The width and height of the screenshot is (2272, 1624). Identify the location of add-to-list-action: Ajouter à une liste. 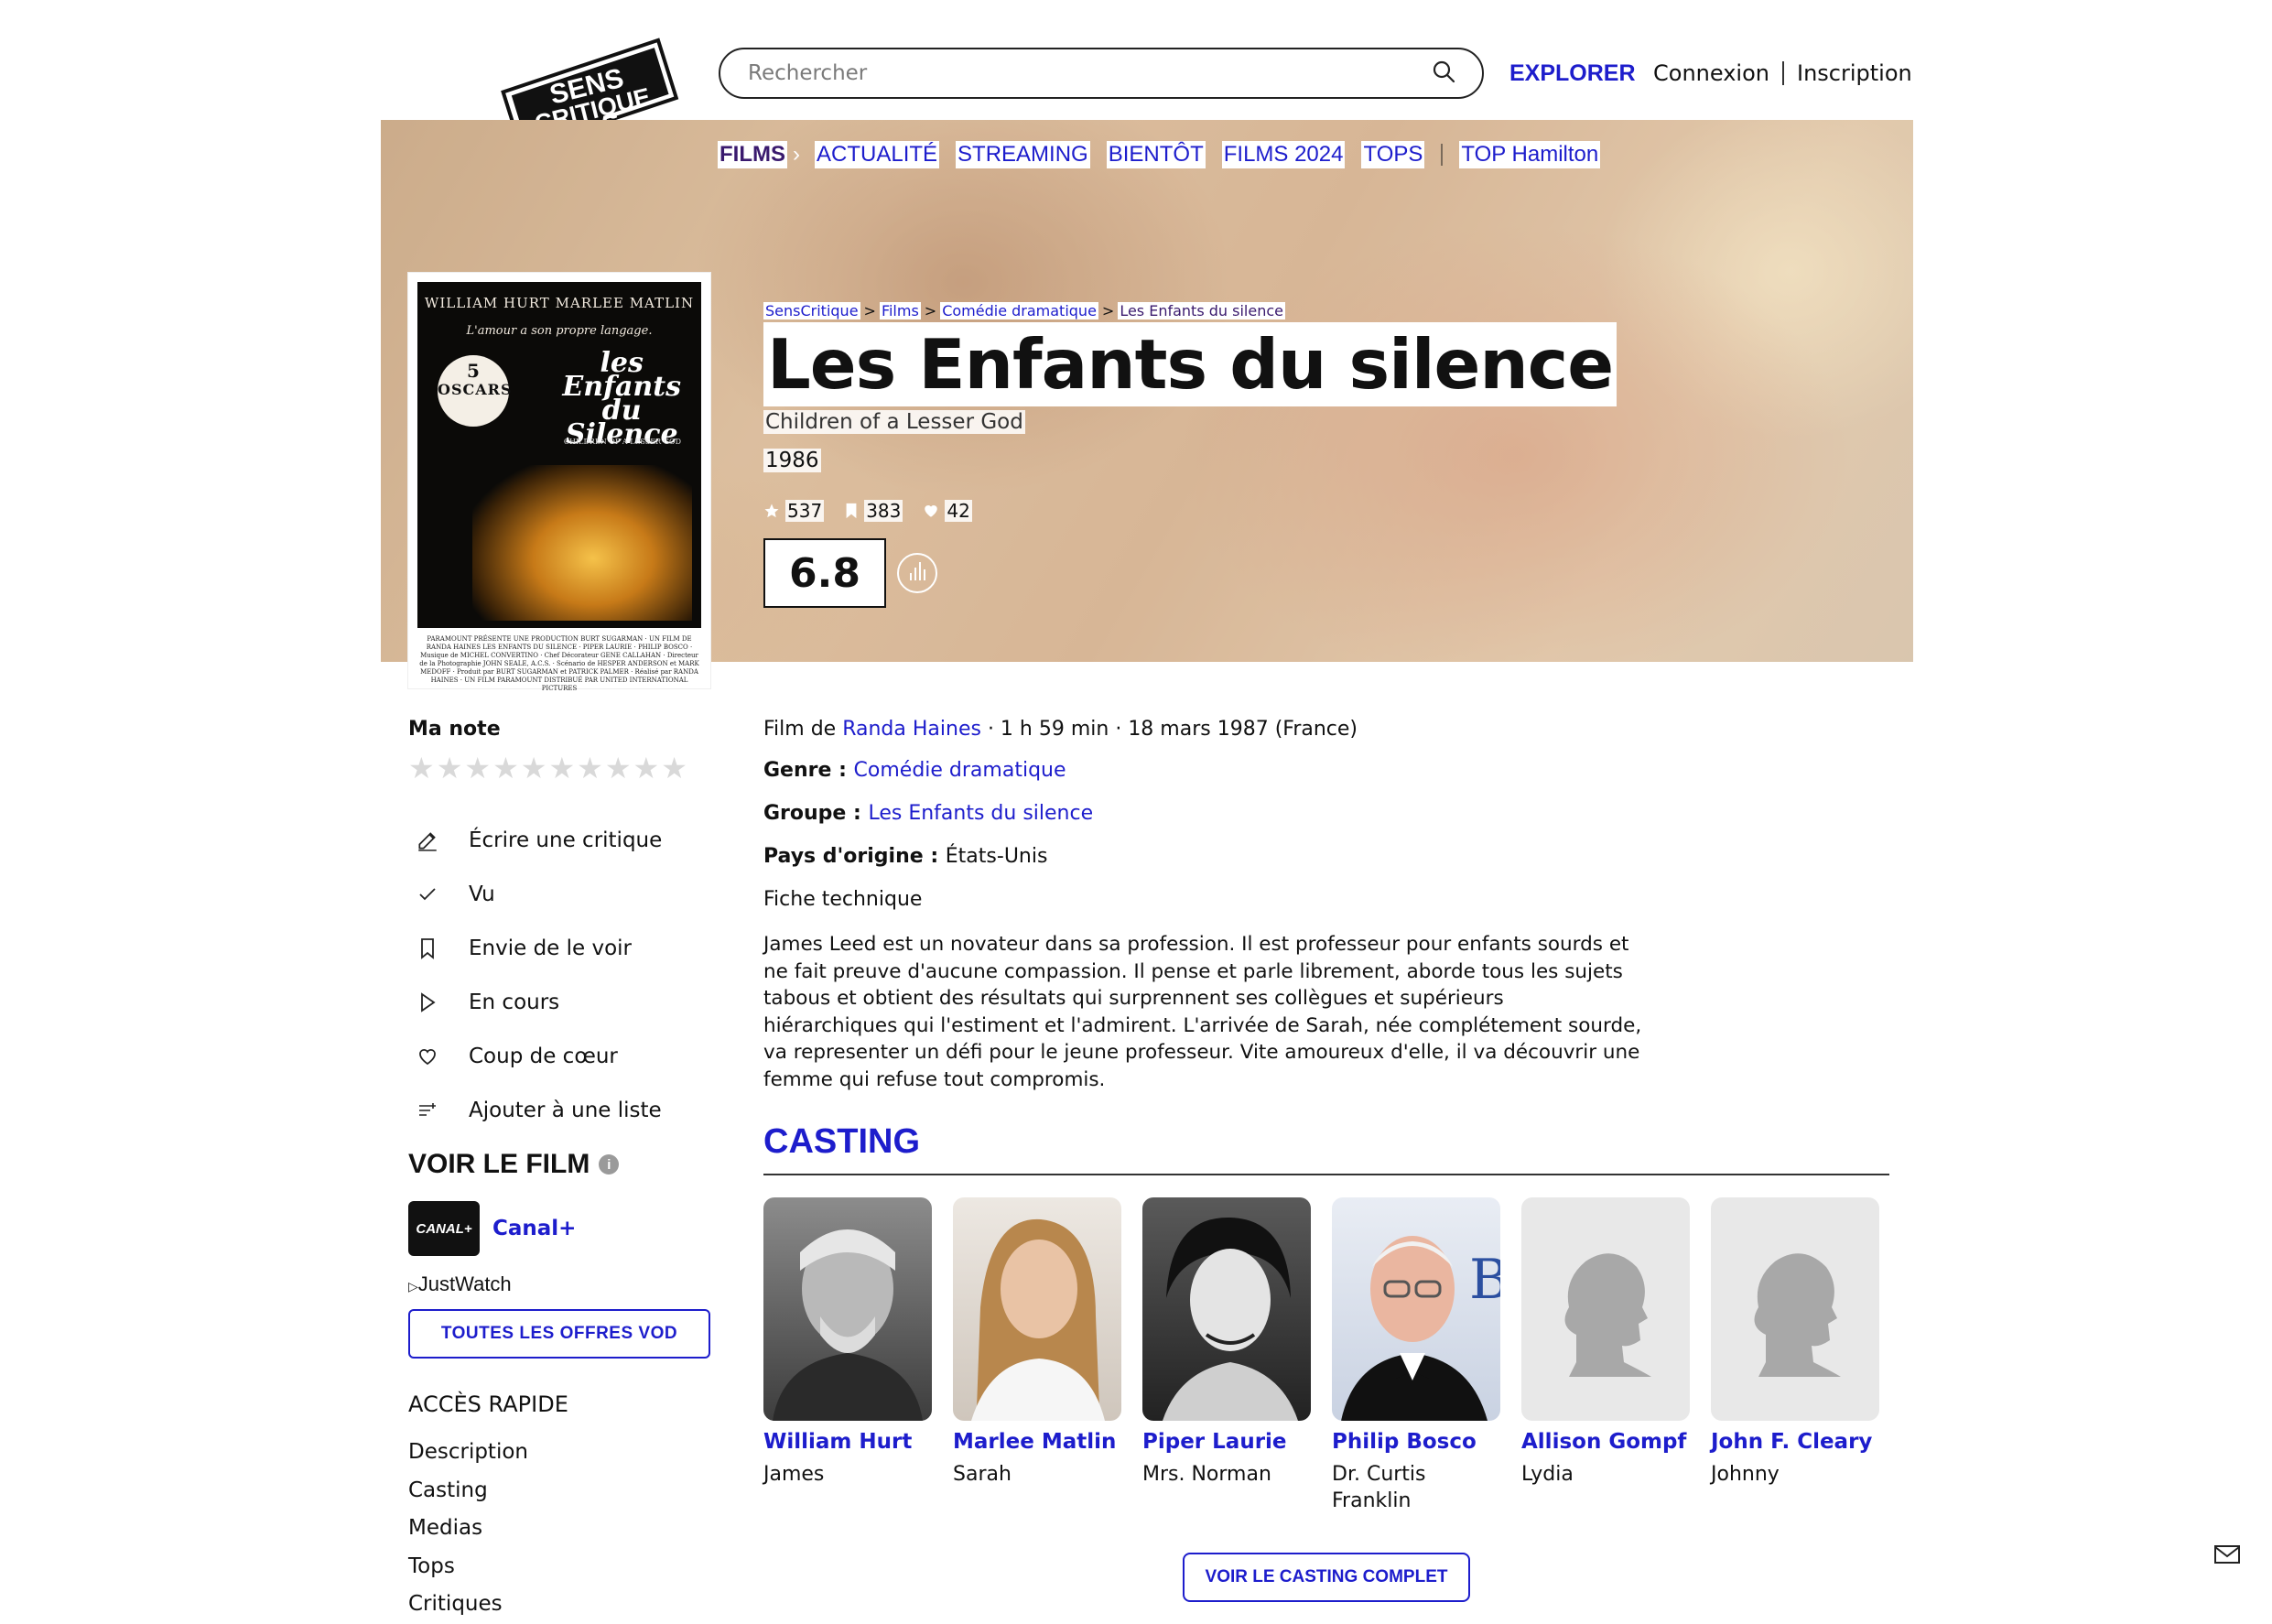
(560, 1110).